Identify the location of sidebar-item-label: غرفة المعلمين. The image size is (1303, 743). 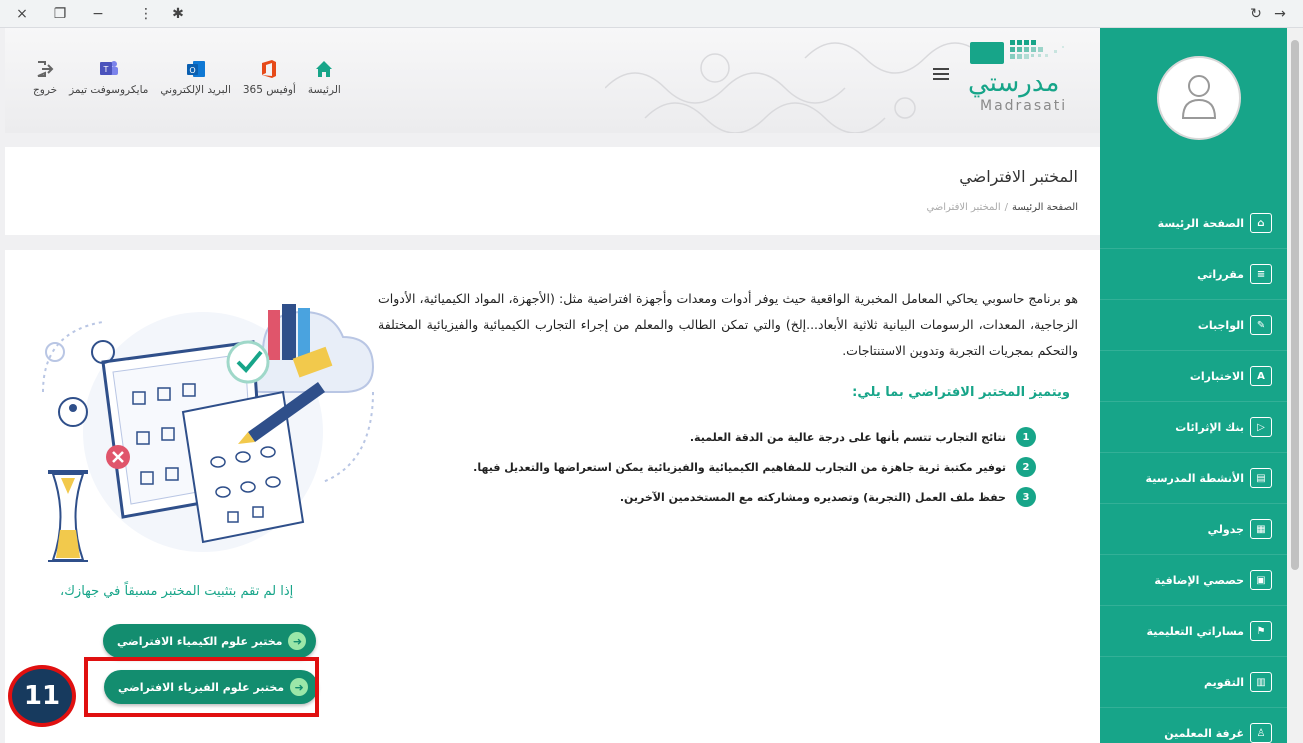
(1204, 733).